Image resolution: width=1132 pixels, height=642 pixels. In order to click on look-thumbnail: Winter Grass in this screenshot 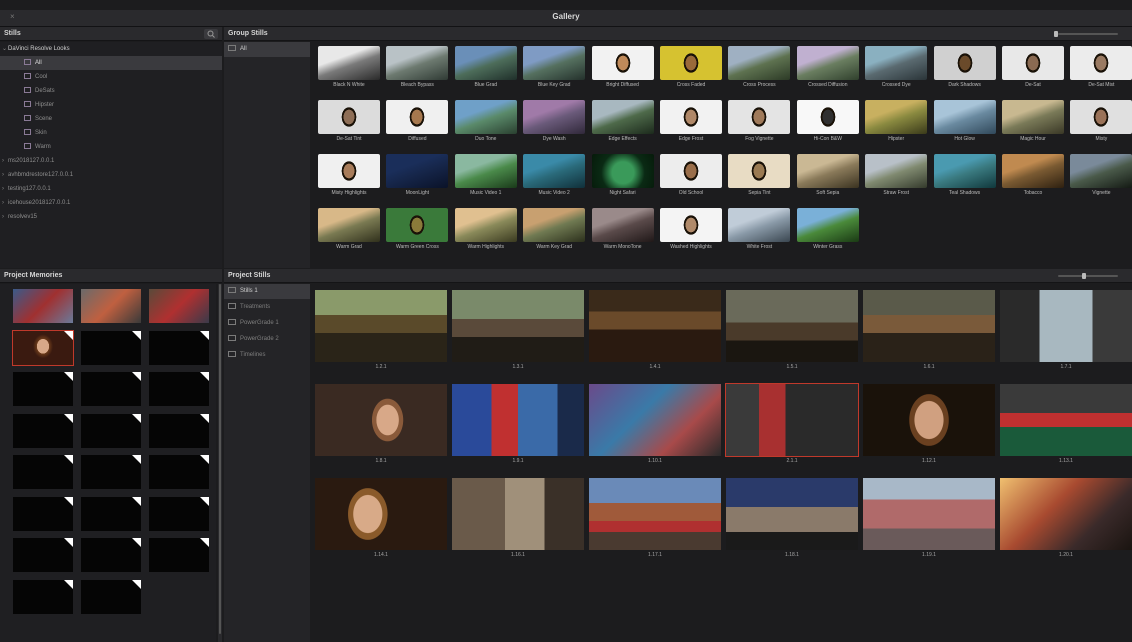, I will do `click(827, 229)`.